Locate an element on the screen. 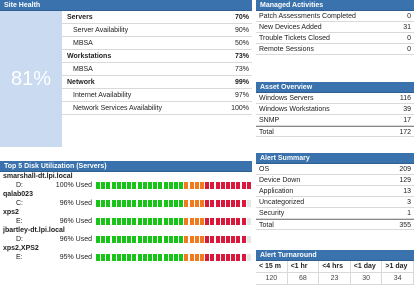 The image size is (414, 288). asset-row-value: 17 is located at coordinates (407, 120).